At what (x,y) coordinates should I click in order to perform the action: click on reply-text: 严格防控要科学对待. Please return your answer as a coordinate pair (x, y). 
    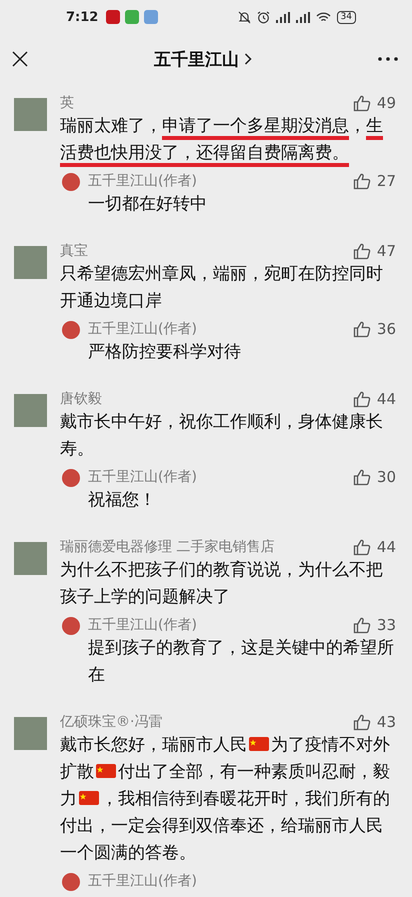
    Looking at the image, I should click on (165, 352).